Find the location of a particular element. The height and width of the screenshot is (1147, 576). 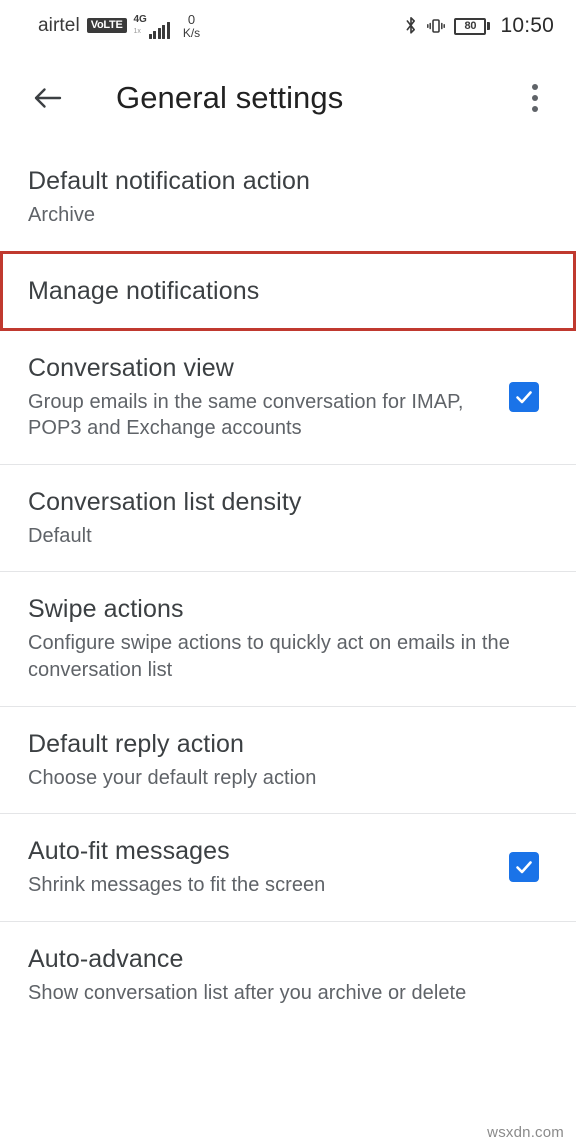

status-bar-right: 80 10:50 is located at coordinates (479, 26).